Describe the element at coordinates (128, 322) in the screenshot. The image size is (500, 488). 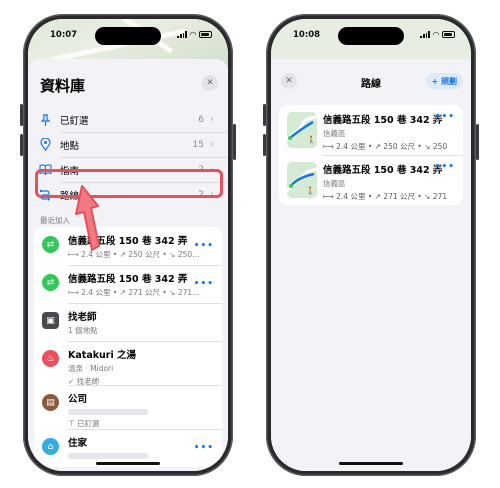
I see `list-item: ▣ 找老師 1 個地點` at that location.